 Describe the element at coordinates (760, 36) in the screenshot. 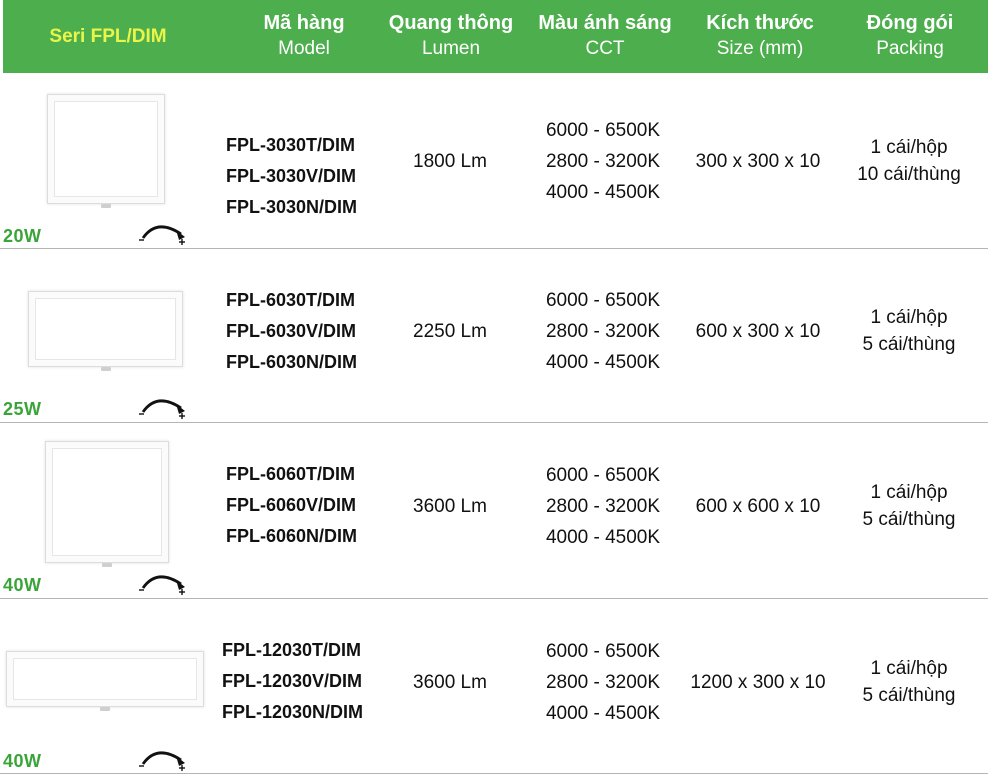

I see `header-size: Kích thước Size (mm)` at that location.